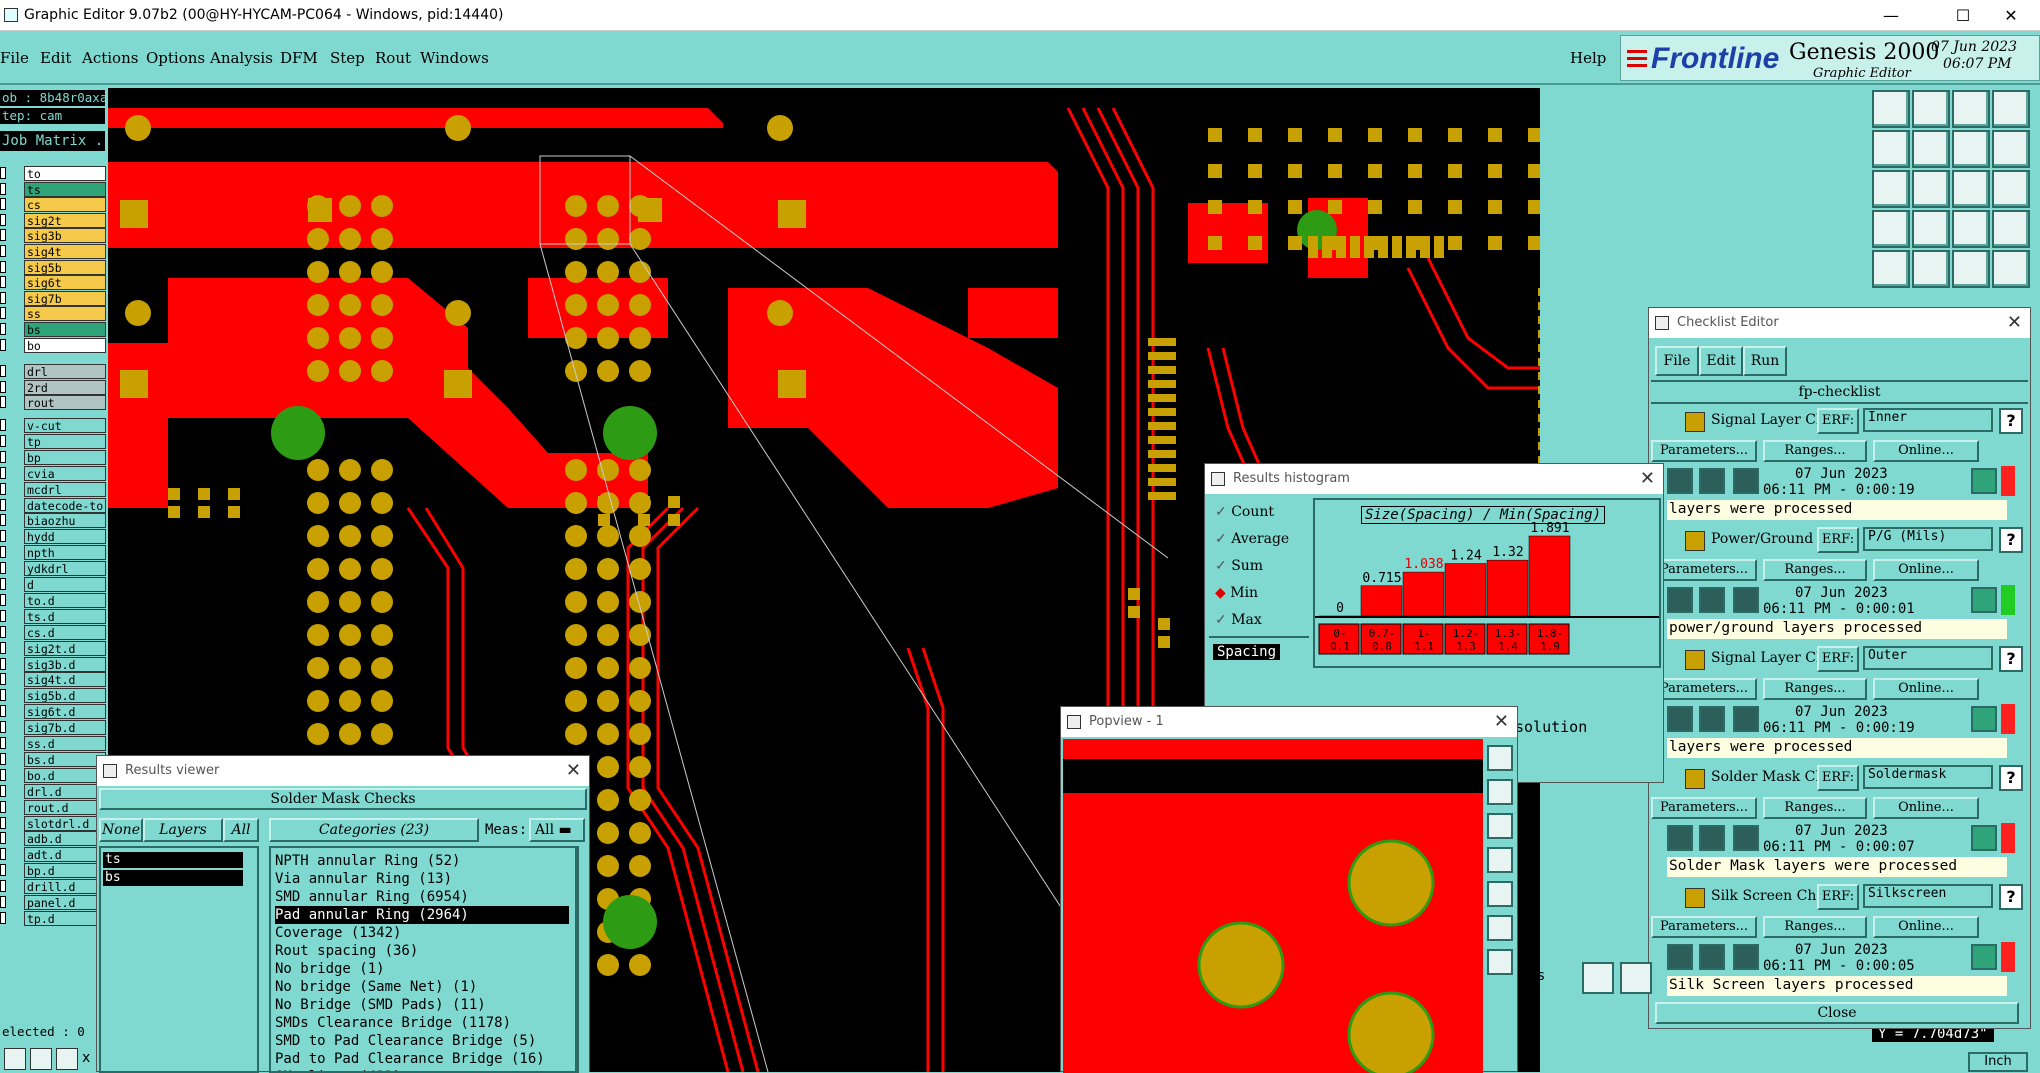  I want to click on histogram-bar, so click(1423, 594).